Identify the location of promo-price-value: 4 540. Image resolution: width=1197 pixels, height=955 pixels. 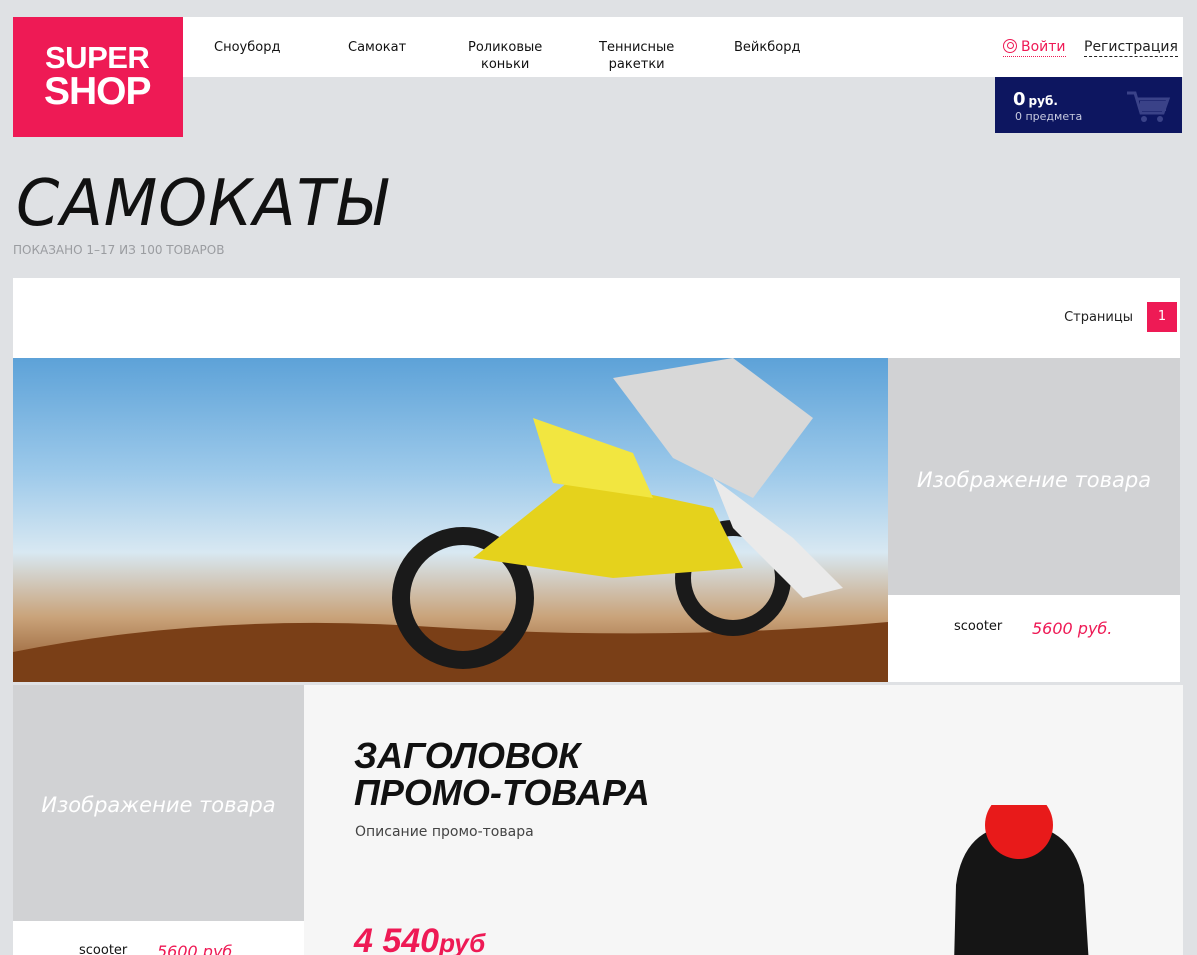
(397, 938).